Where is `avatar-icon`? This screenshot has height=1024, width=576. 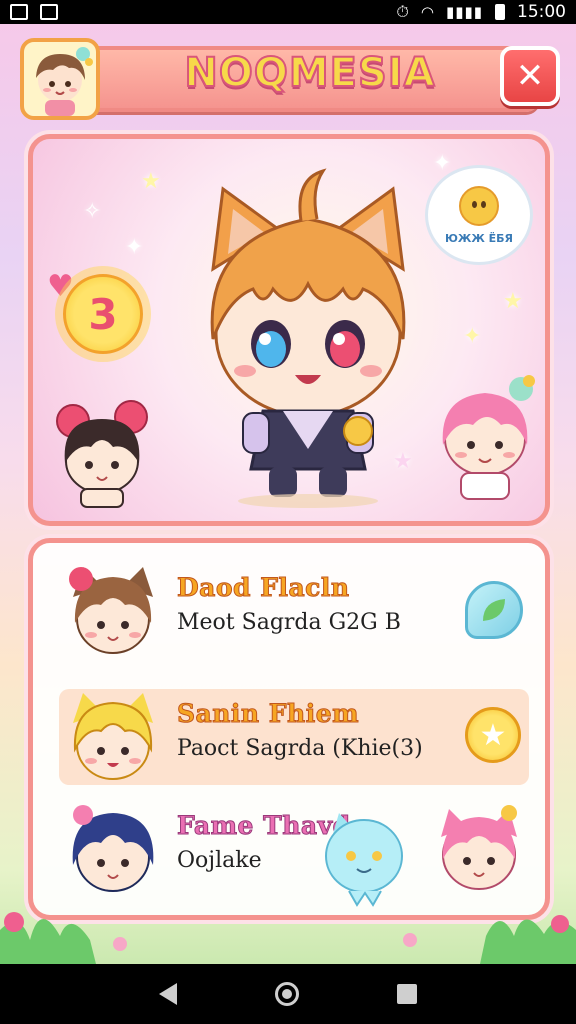 avatar-icon is located at coordinates (64, 81).